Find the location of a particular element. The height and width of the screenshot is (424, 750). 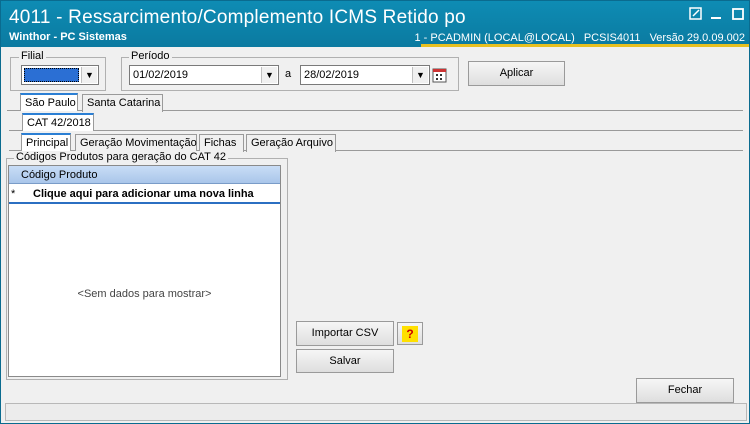

calendar-icon is located at coordinates (440, 75).